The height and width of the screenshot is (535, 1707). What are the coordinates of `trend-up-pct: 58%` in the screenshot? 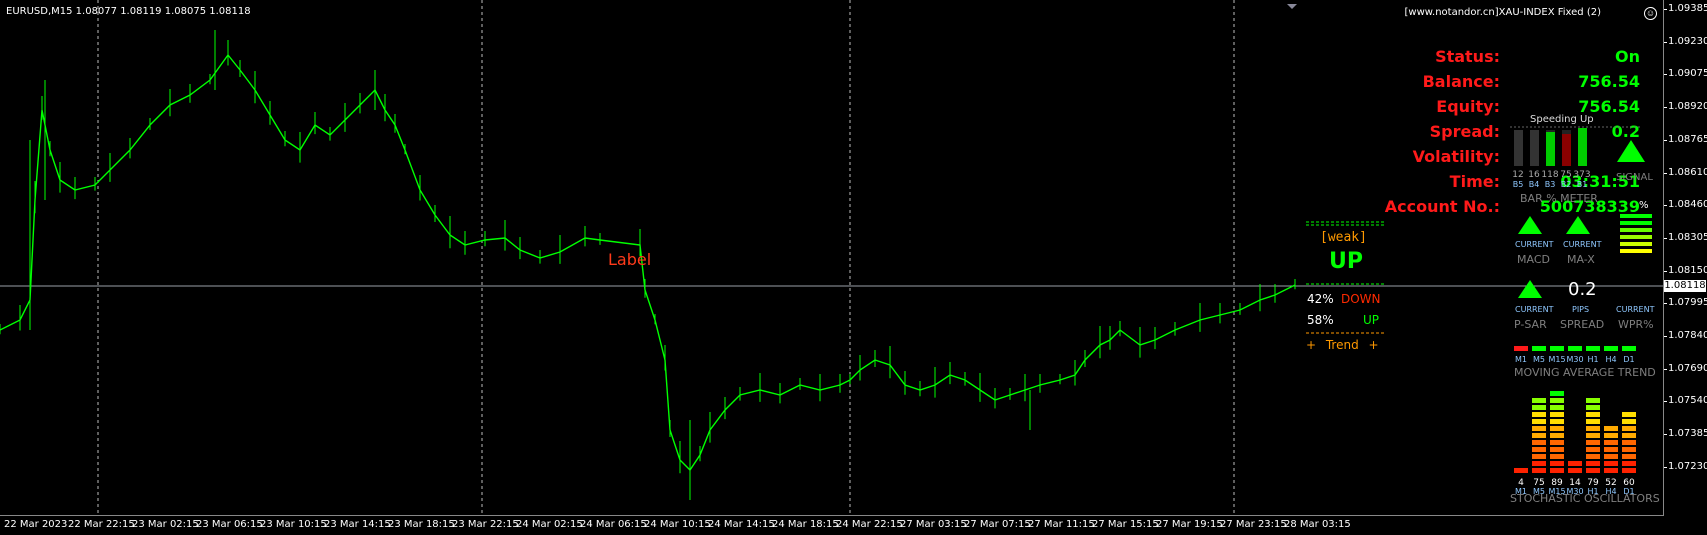 It's located at (1320, 320).